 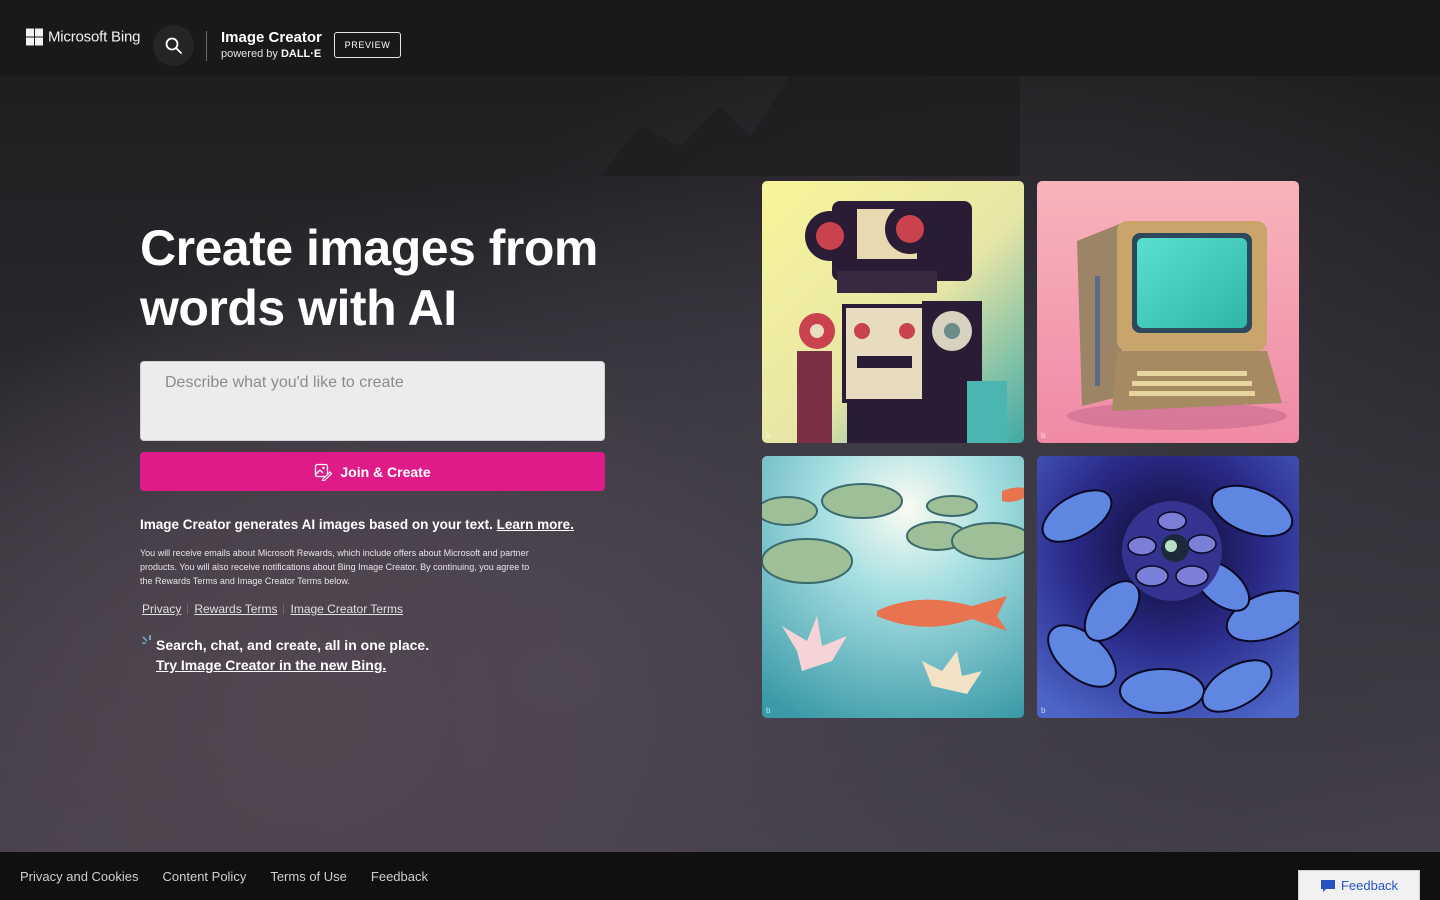 I want to click on sparkle-arrow-icon, so click(x=146, y=639).